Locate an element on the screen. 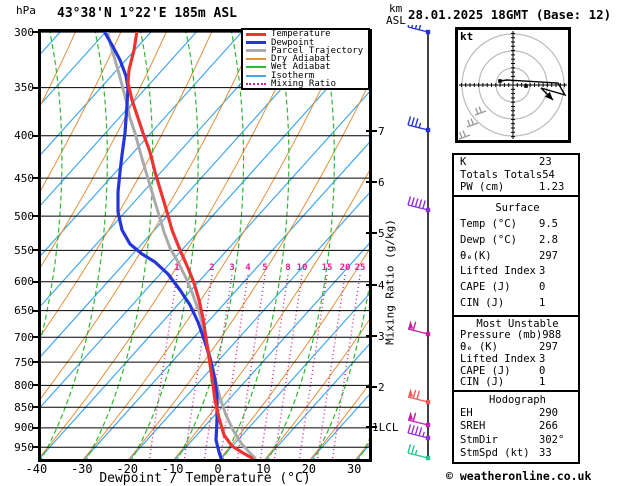 The width and height of the screenshot is (629, 486). hodograph-unit-label: kt is located at coordinates (467, 36).